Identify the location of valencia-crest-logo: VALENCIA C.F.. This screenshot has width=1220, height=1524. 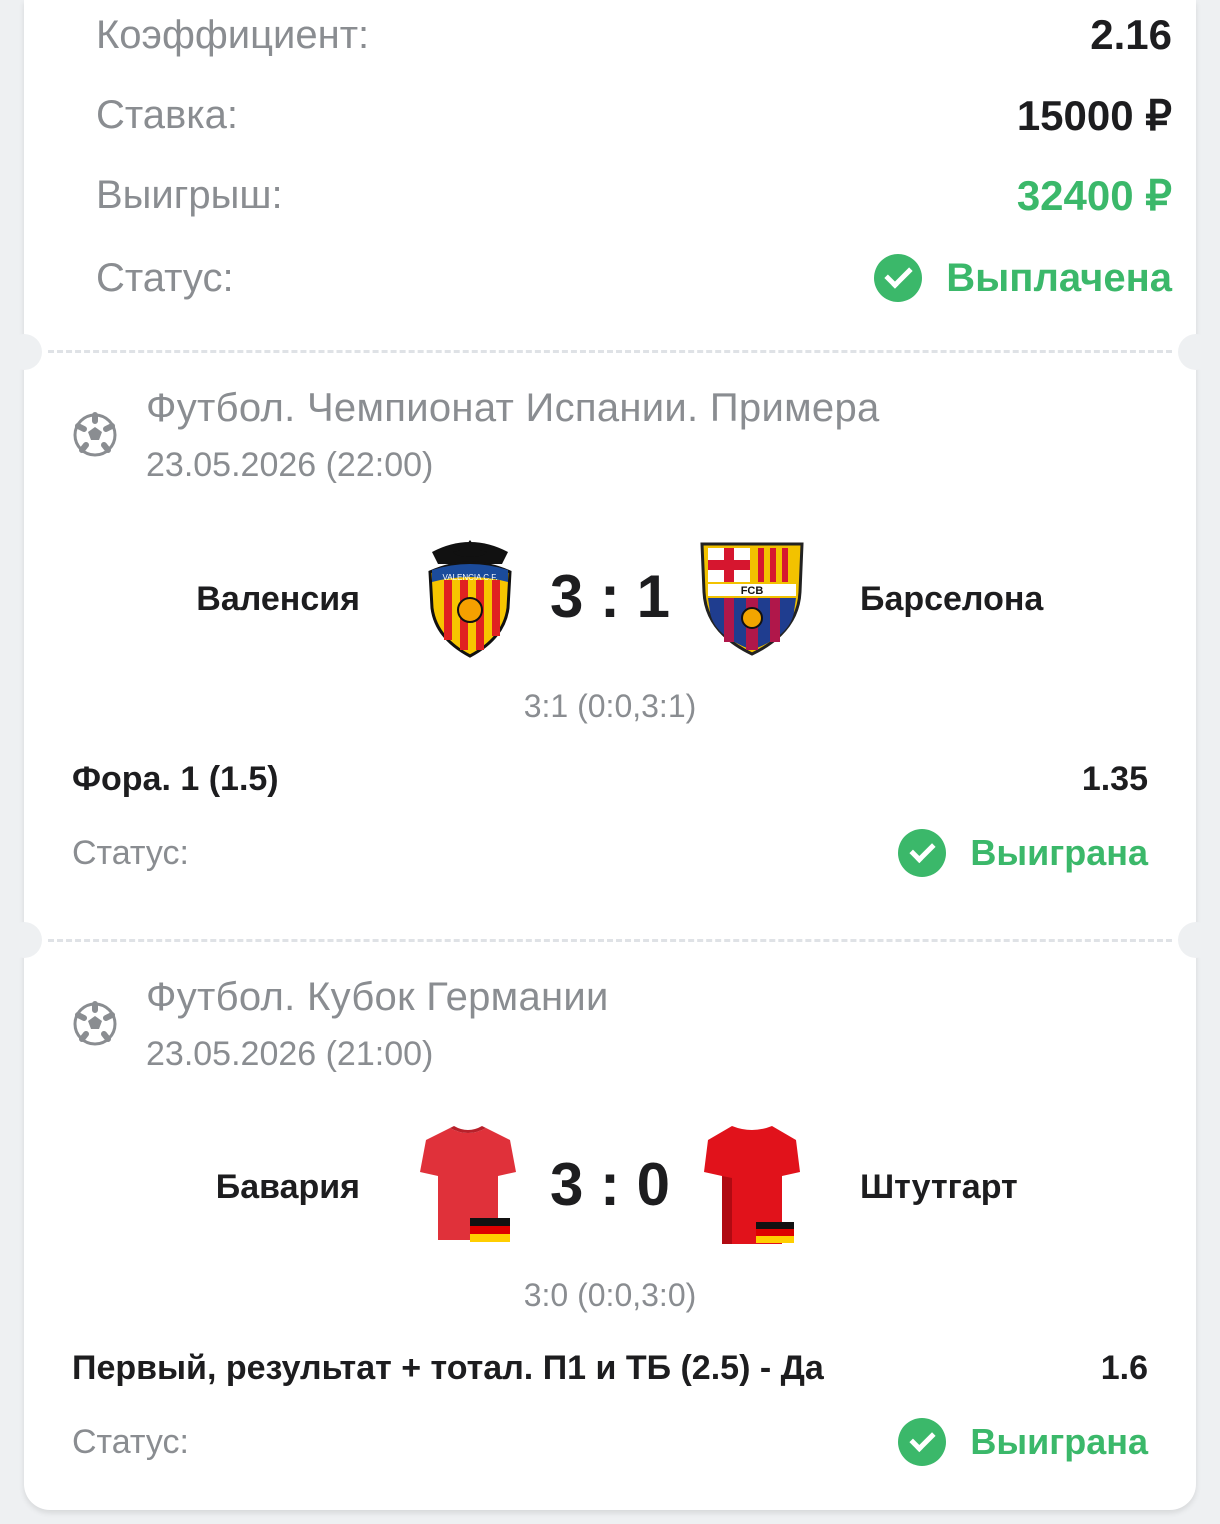
(470, 599).